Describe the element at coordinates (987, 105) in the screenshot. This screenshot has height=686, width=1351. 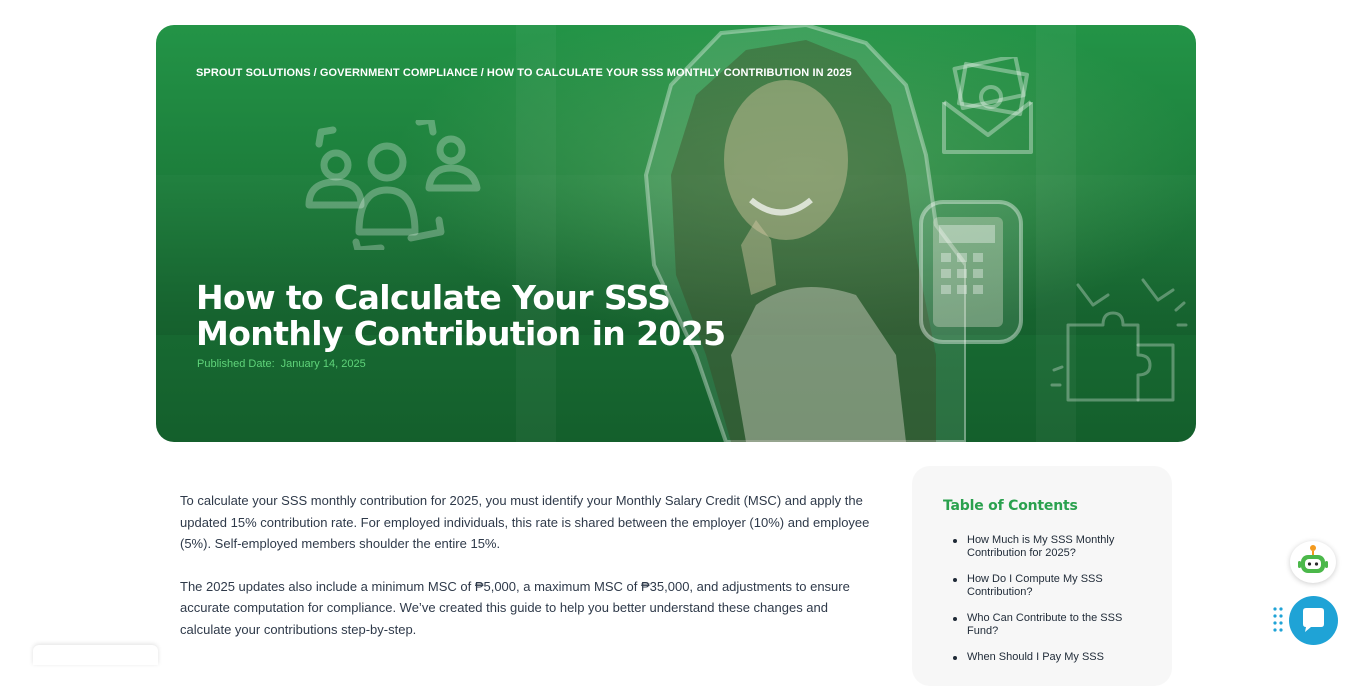
I see `money-envelope-icon` at that location.